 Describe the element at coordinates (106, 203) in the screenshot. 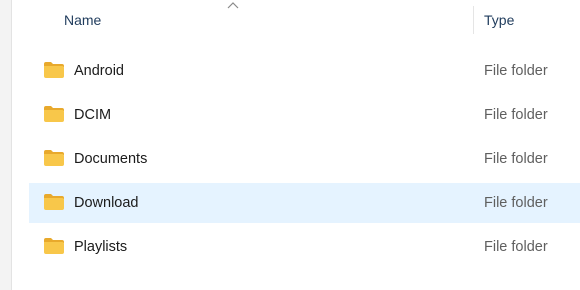

I see `item-name: Download` at that location.